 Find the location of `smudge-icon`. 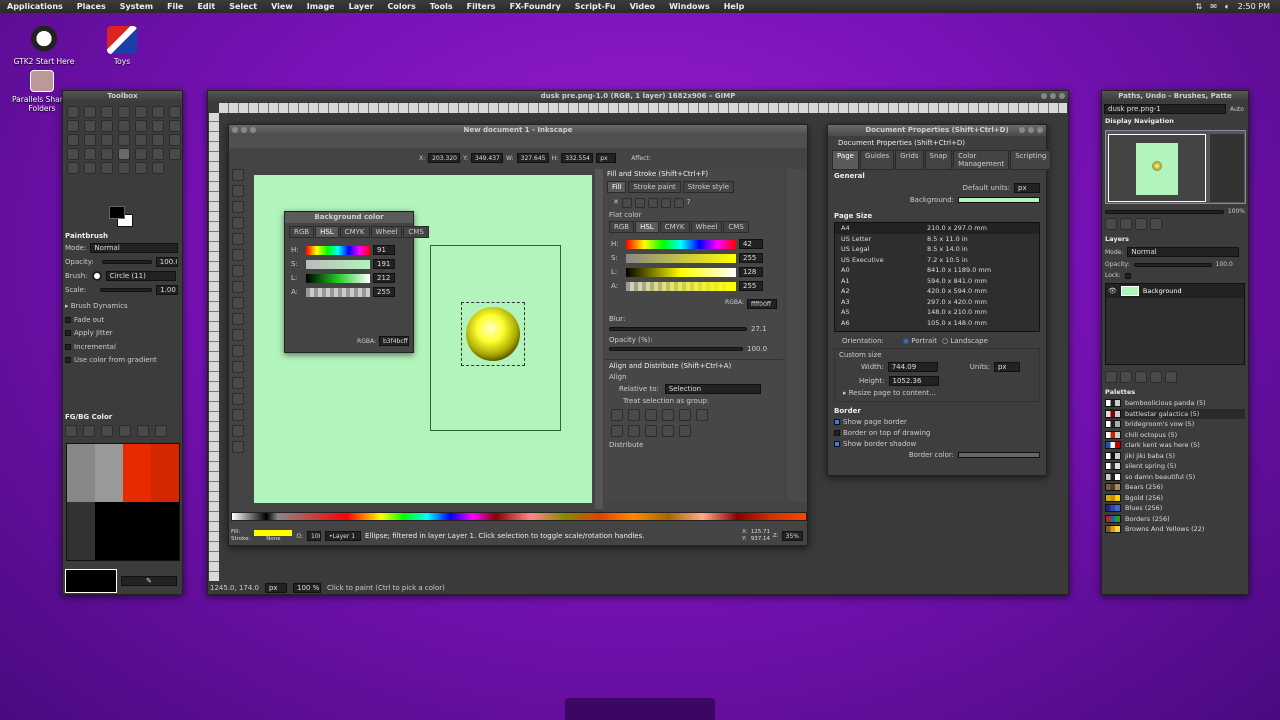

smudge-icon is located at coordinates (141, 168).